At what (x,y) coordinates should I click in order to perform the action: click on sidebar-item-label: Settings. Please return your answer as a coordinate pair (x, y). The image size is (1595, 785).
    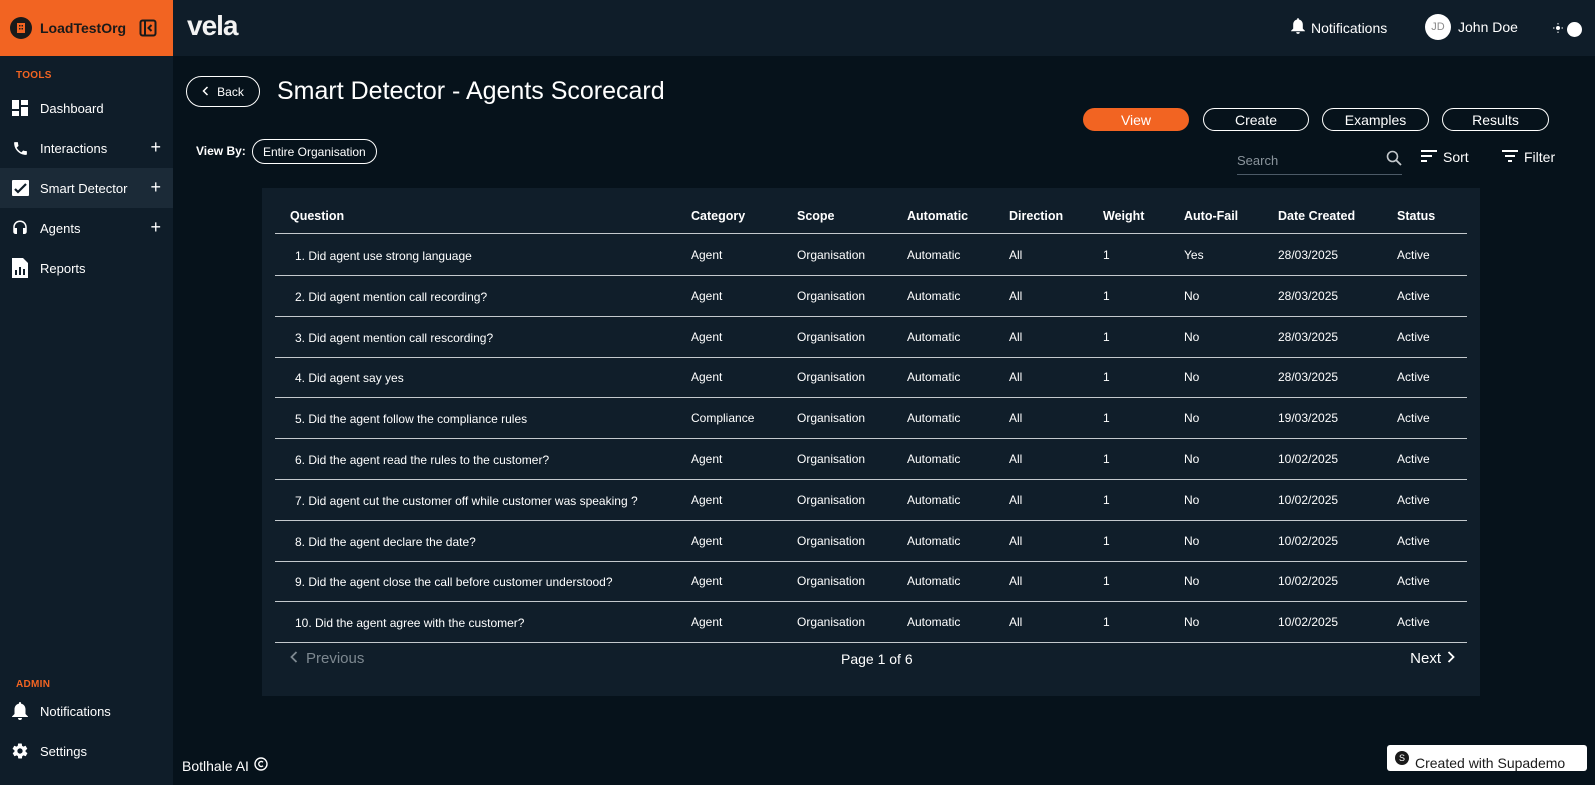
    Looking at the image, I should click on (63, 751).